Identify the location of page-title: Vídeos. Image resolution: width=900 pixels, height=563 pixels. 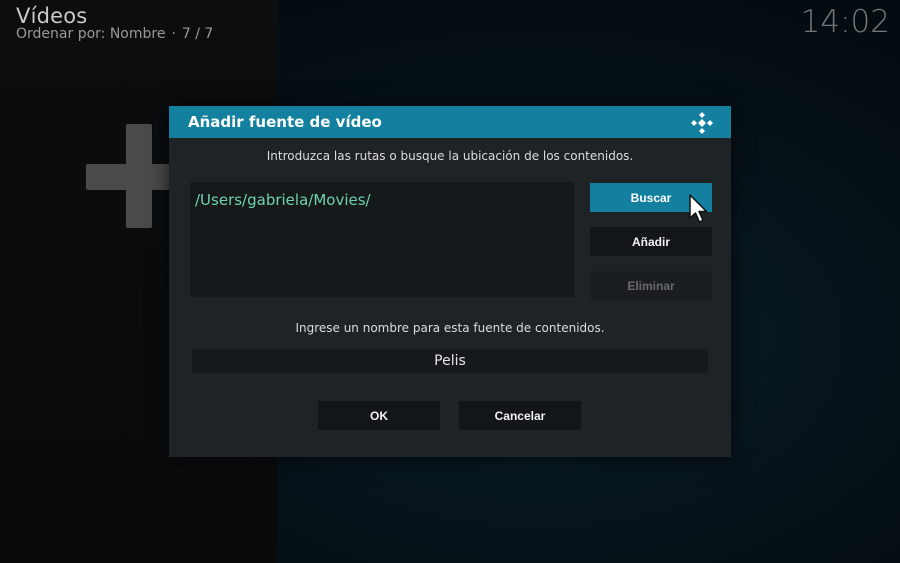
(52, 16).